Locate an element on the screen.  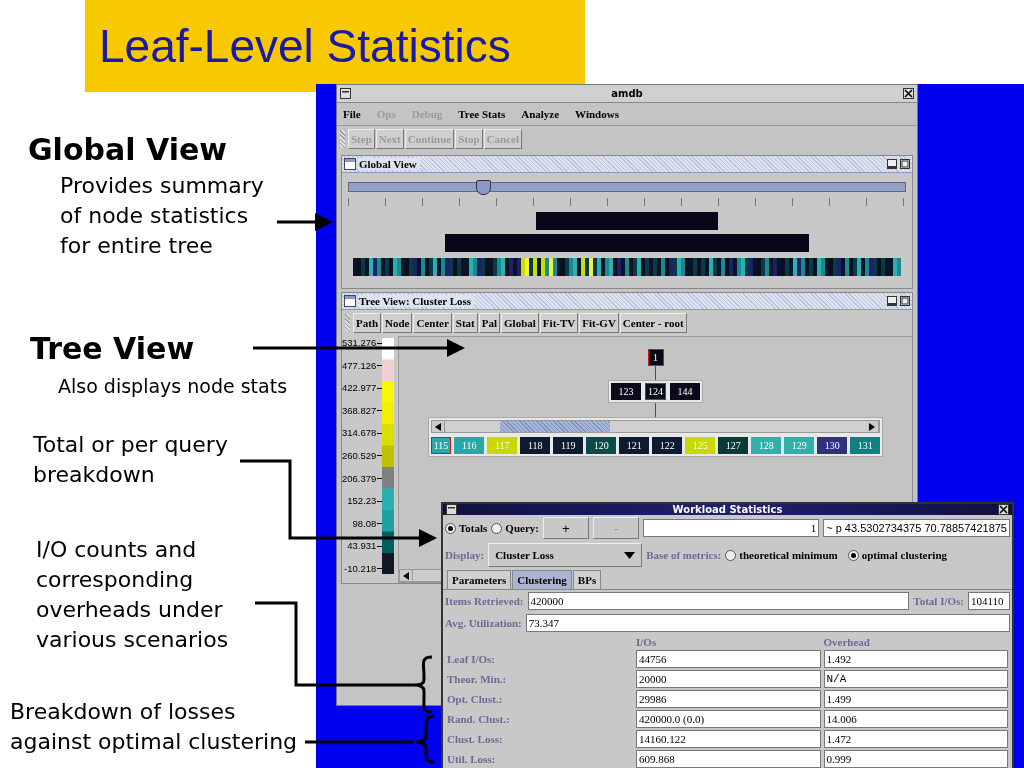
toolbar-button: Fit-GV is located at coordinates (599, 323).